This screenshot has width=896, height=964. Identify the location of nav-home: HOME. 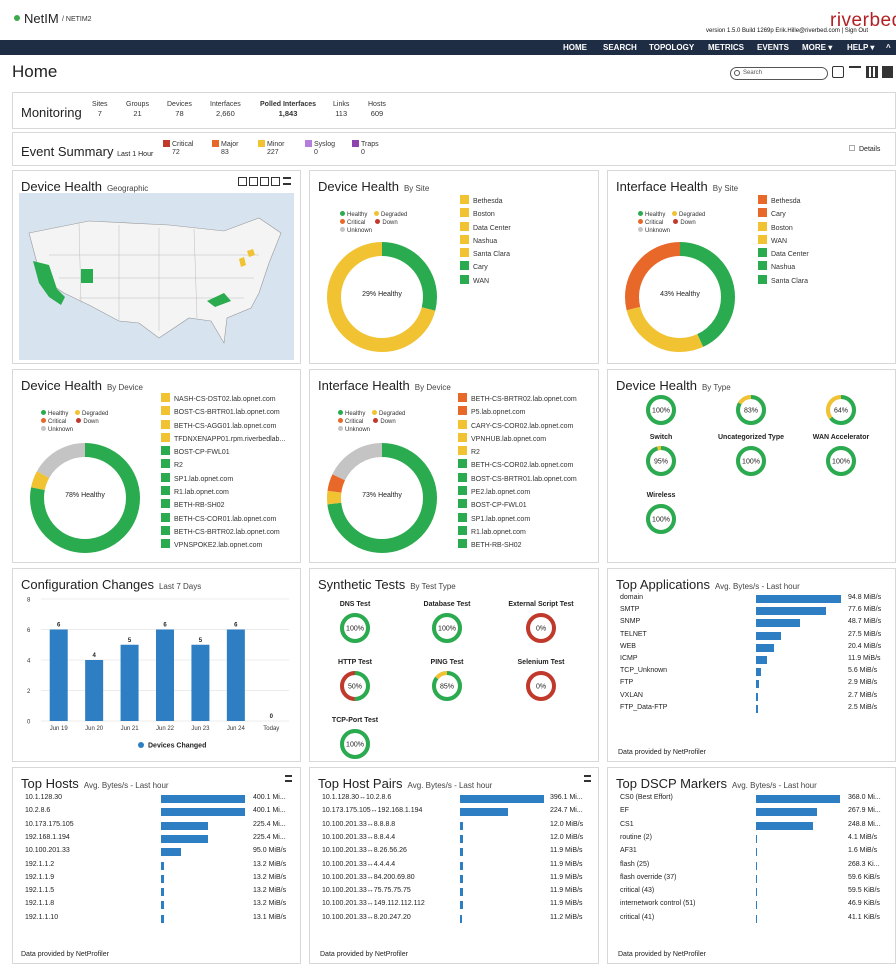
(575, 47).